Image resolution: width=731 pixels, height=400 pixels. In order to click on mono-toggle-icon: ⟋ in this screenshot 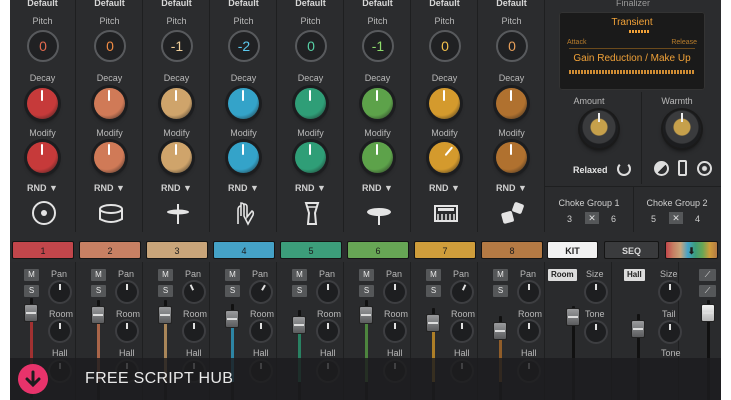, I will do `click(707, 275)`.